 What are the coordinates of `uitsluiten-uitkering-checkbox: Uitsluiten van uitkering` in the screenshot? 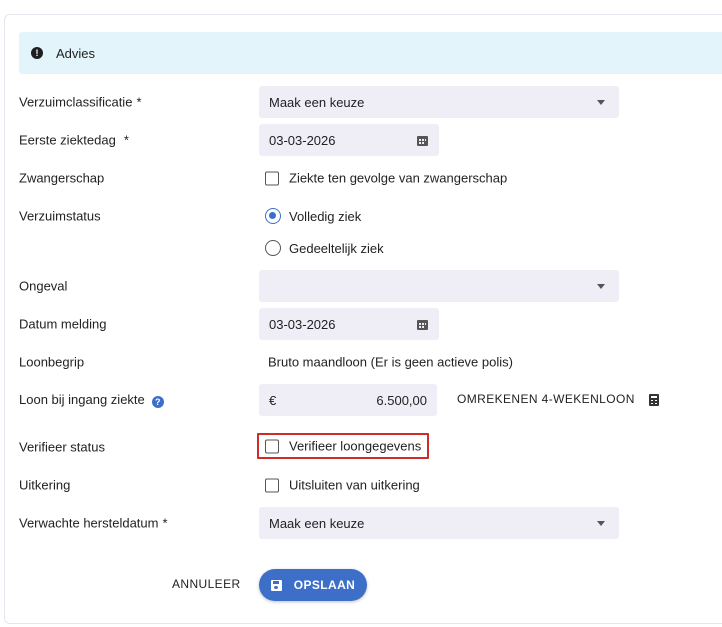 It's located at (342, 485).